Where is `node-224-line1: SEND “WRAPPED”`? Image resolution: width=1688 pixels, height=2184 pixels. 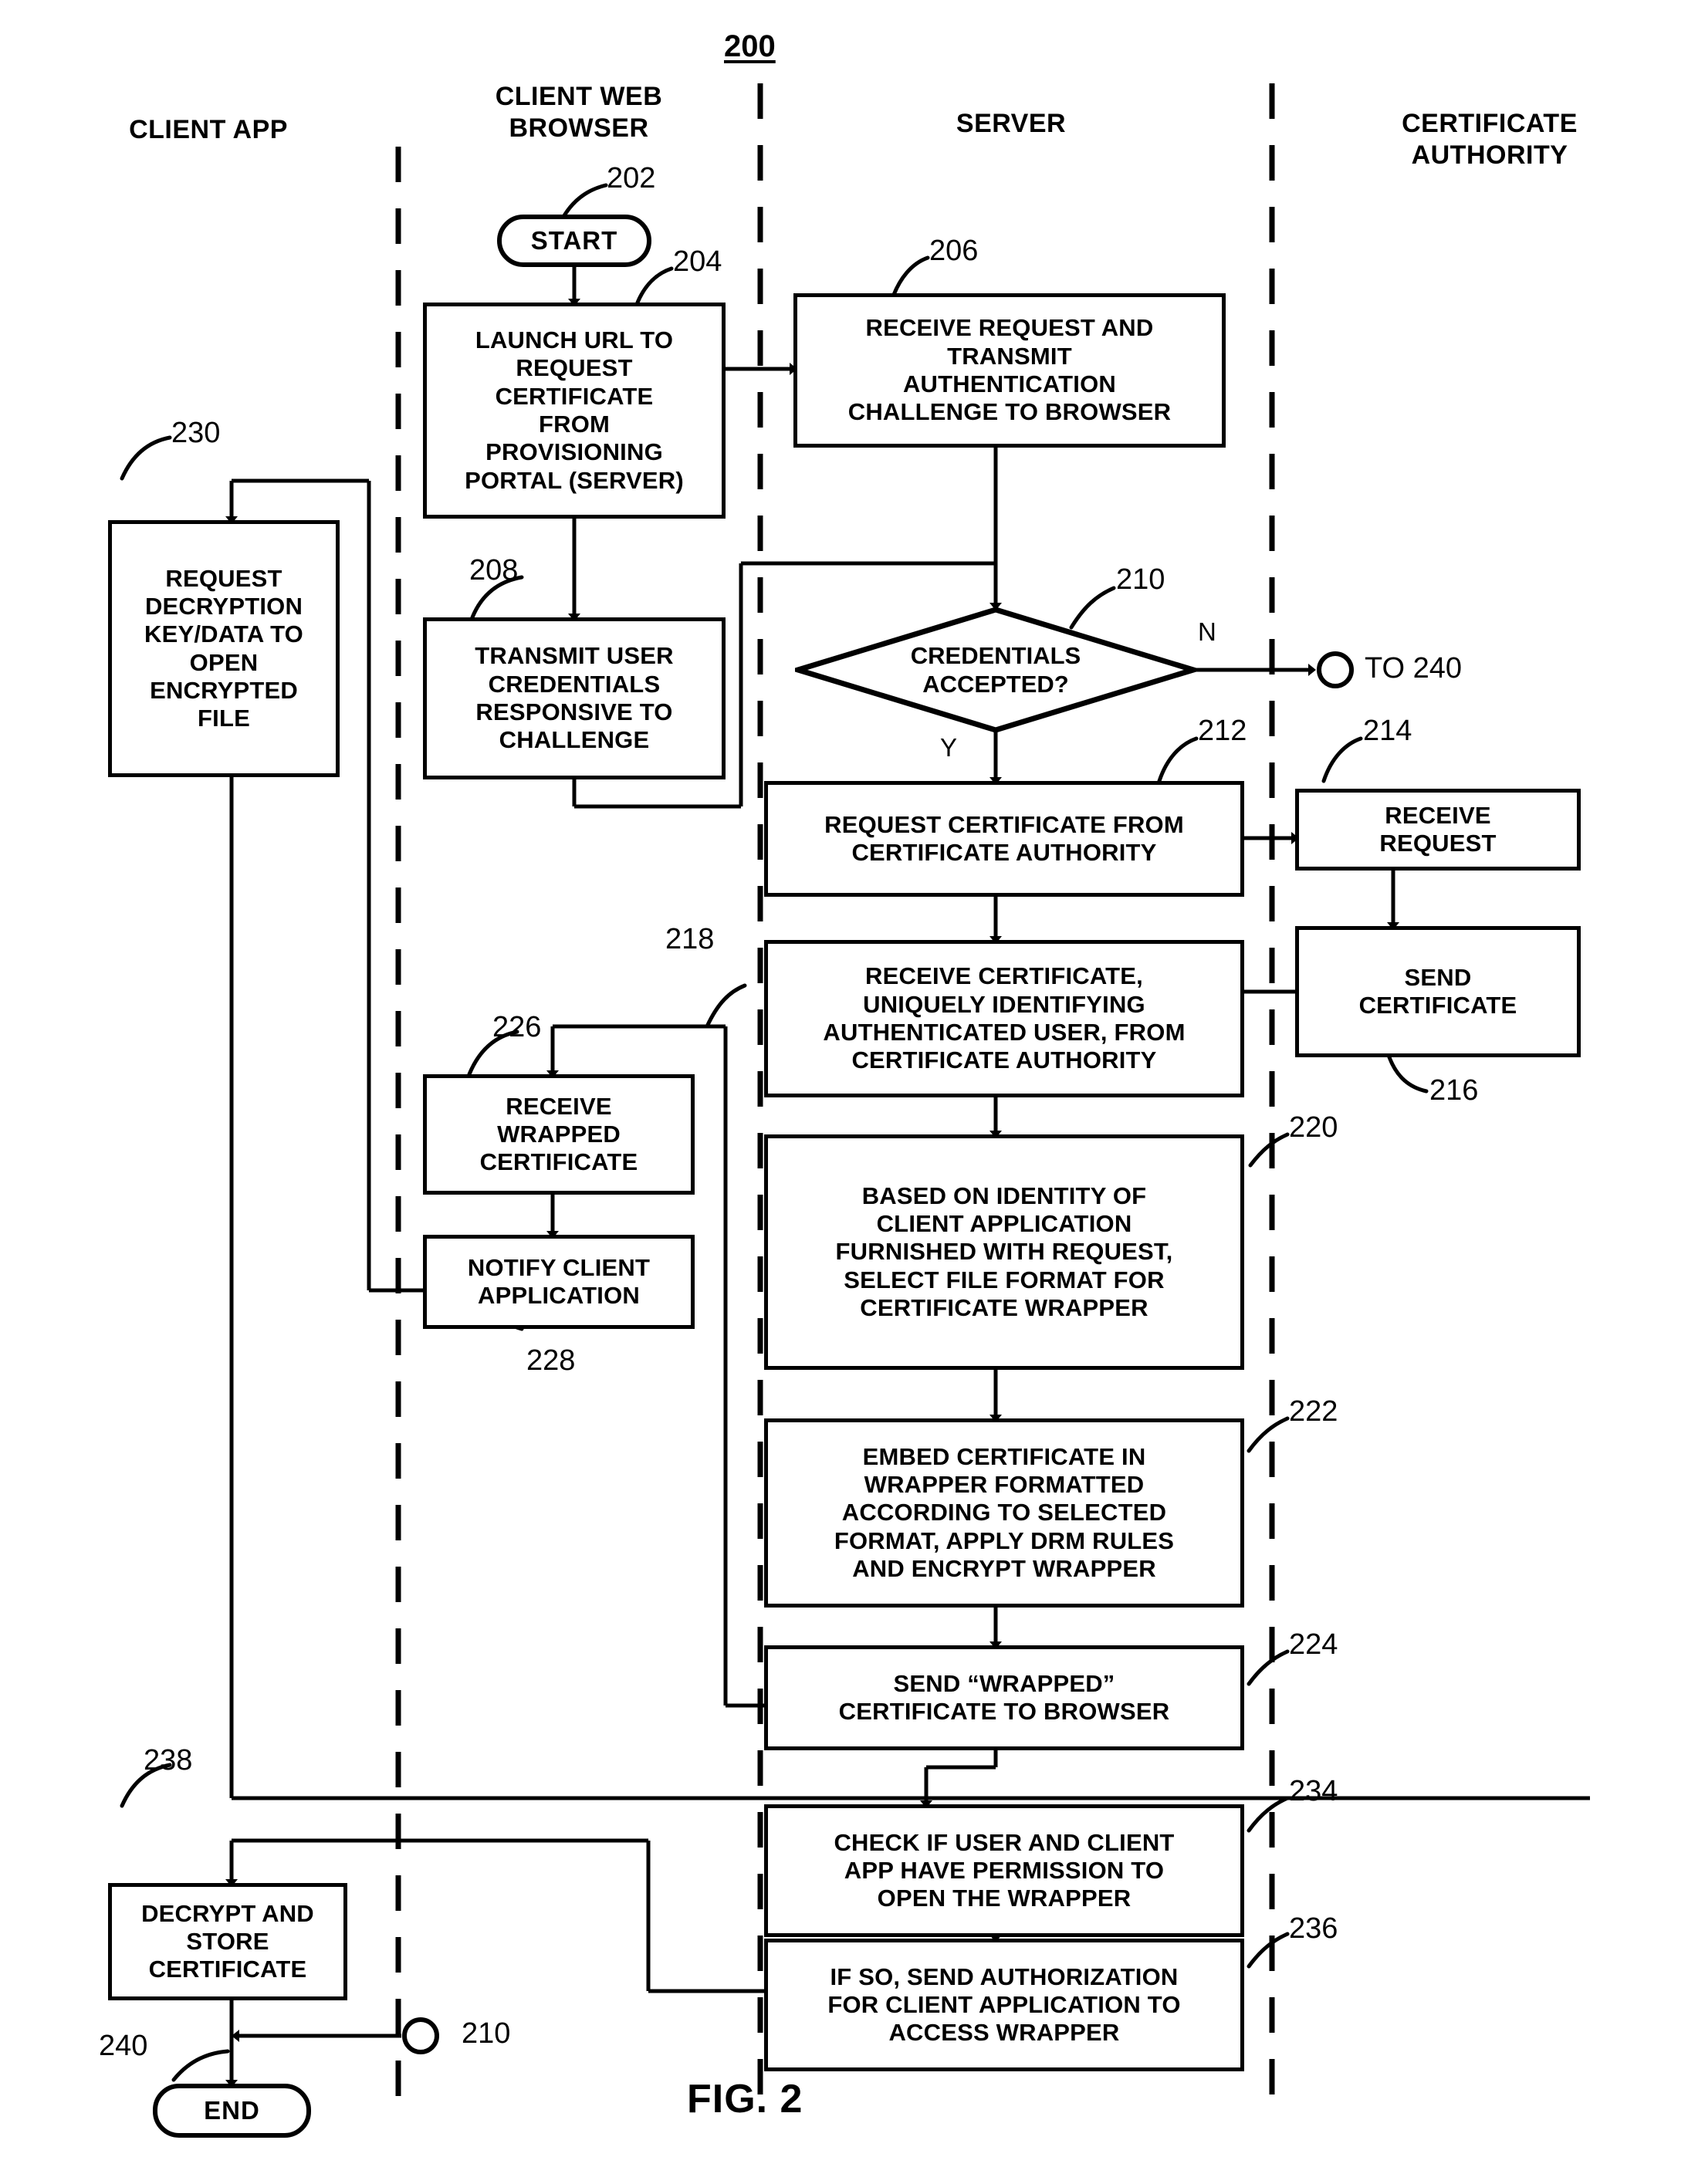
node-224-line1: SEND “WRAPPED” is located at coordinates (1004, 1683).